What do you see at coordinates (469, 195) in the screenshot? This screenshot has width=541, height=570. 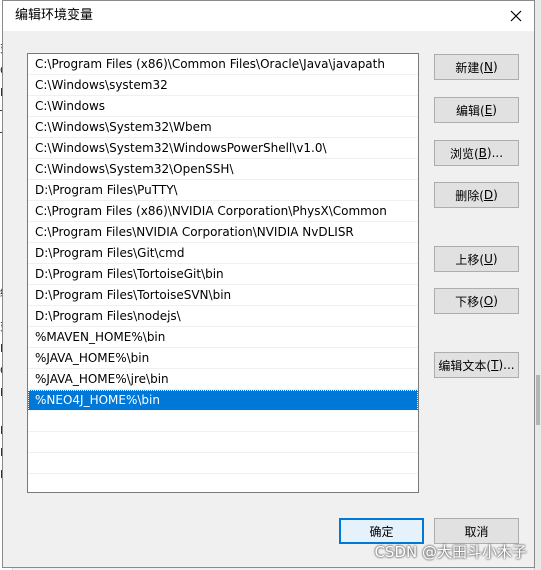 I see `delete-button-label: 删除(` at bounding box center [469, 195].